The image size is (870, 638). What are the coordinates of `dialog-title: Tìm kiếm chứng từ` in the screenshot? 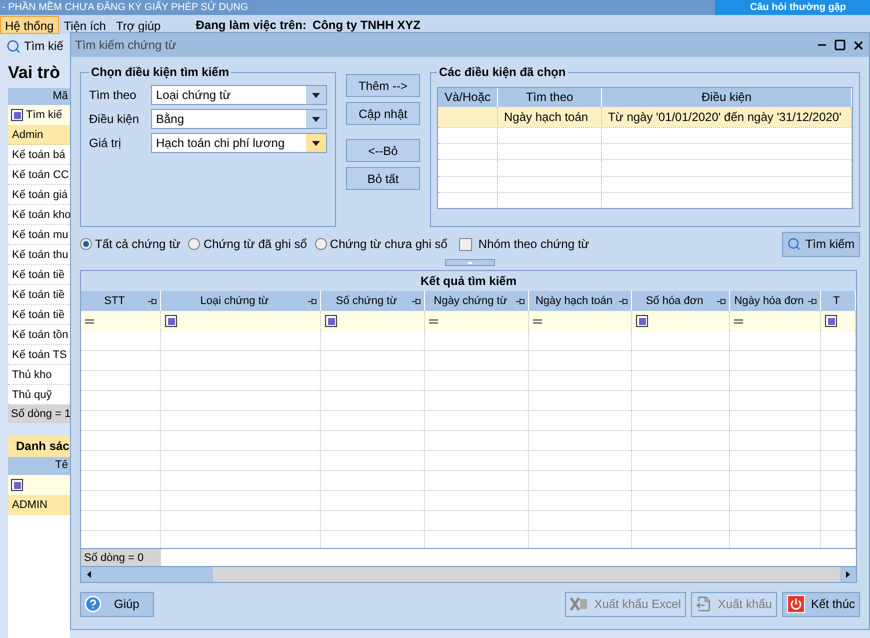 It's located at (125, 45).